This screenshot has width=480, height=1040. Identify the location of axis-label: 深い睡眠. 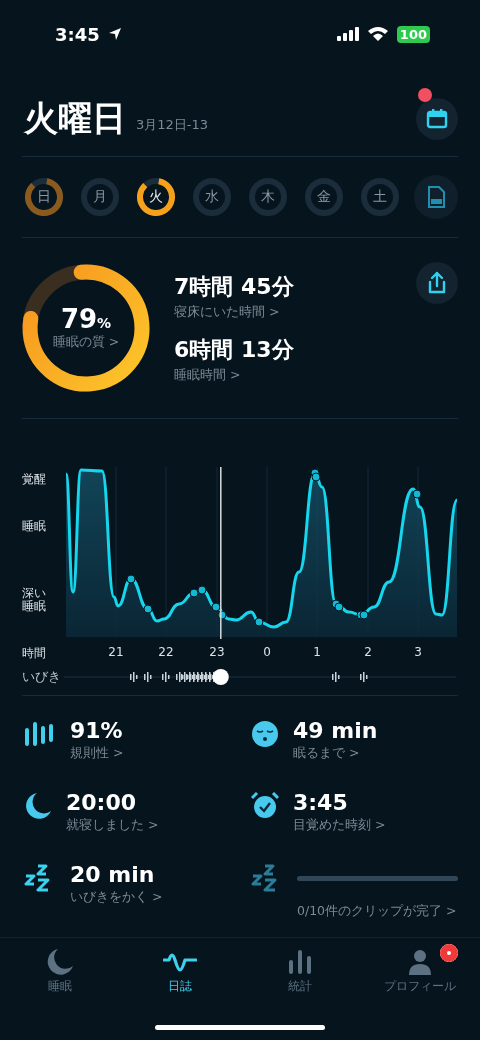
(34, 600).